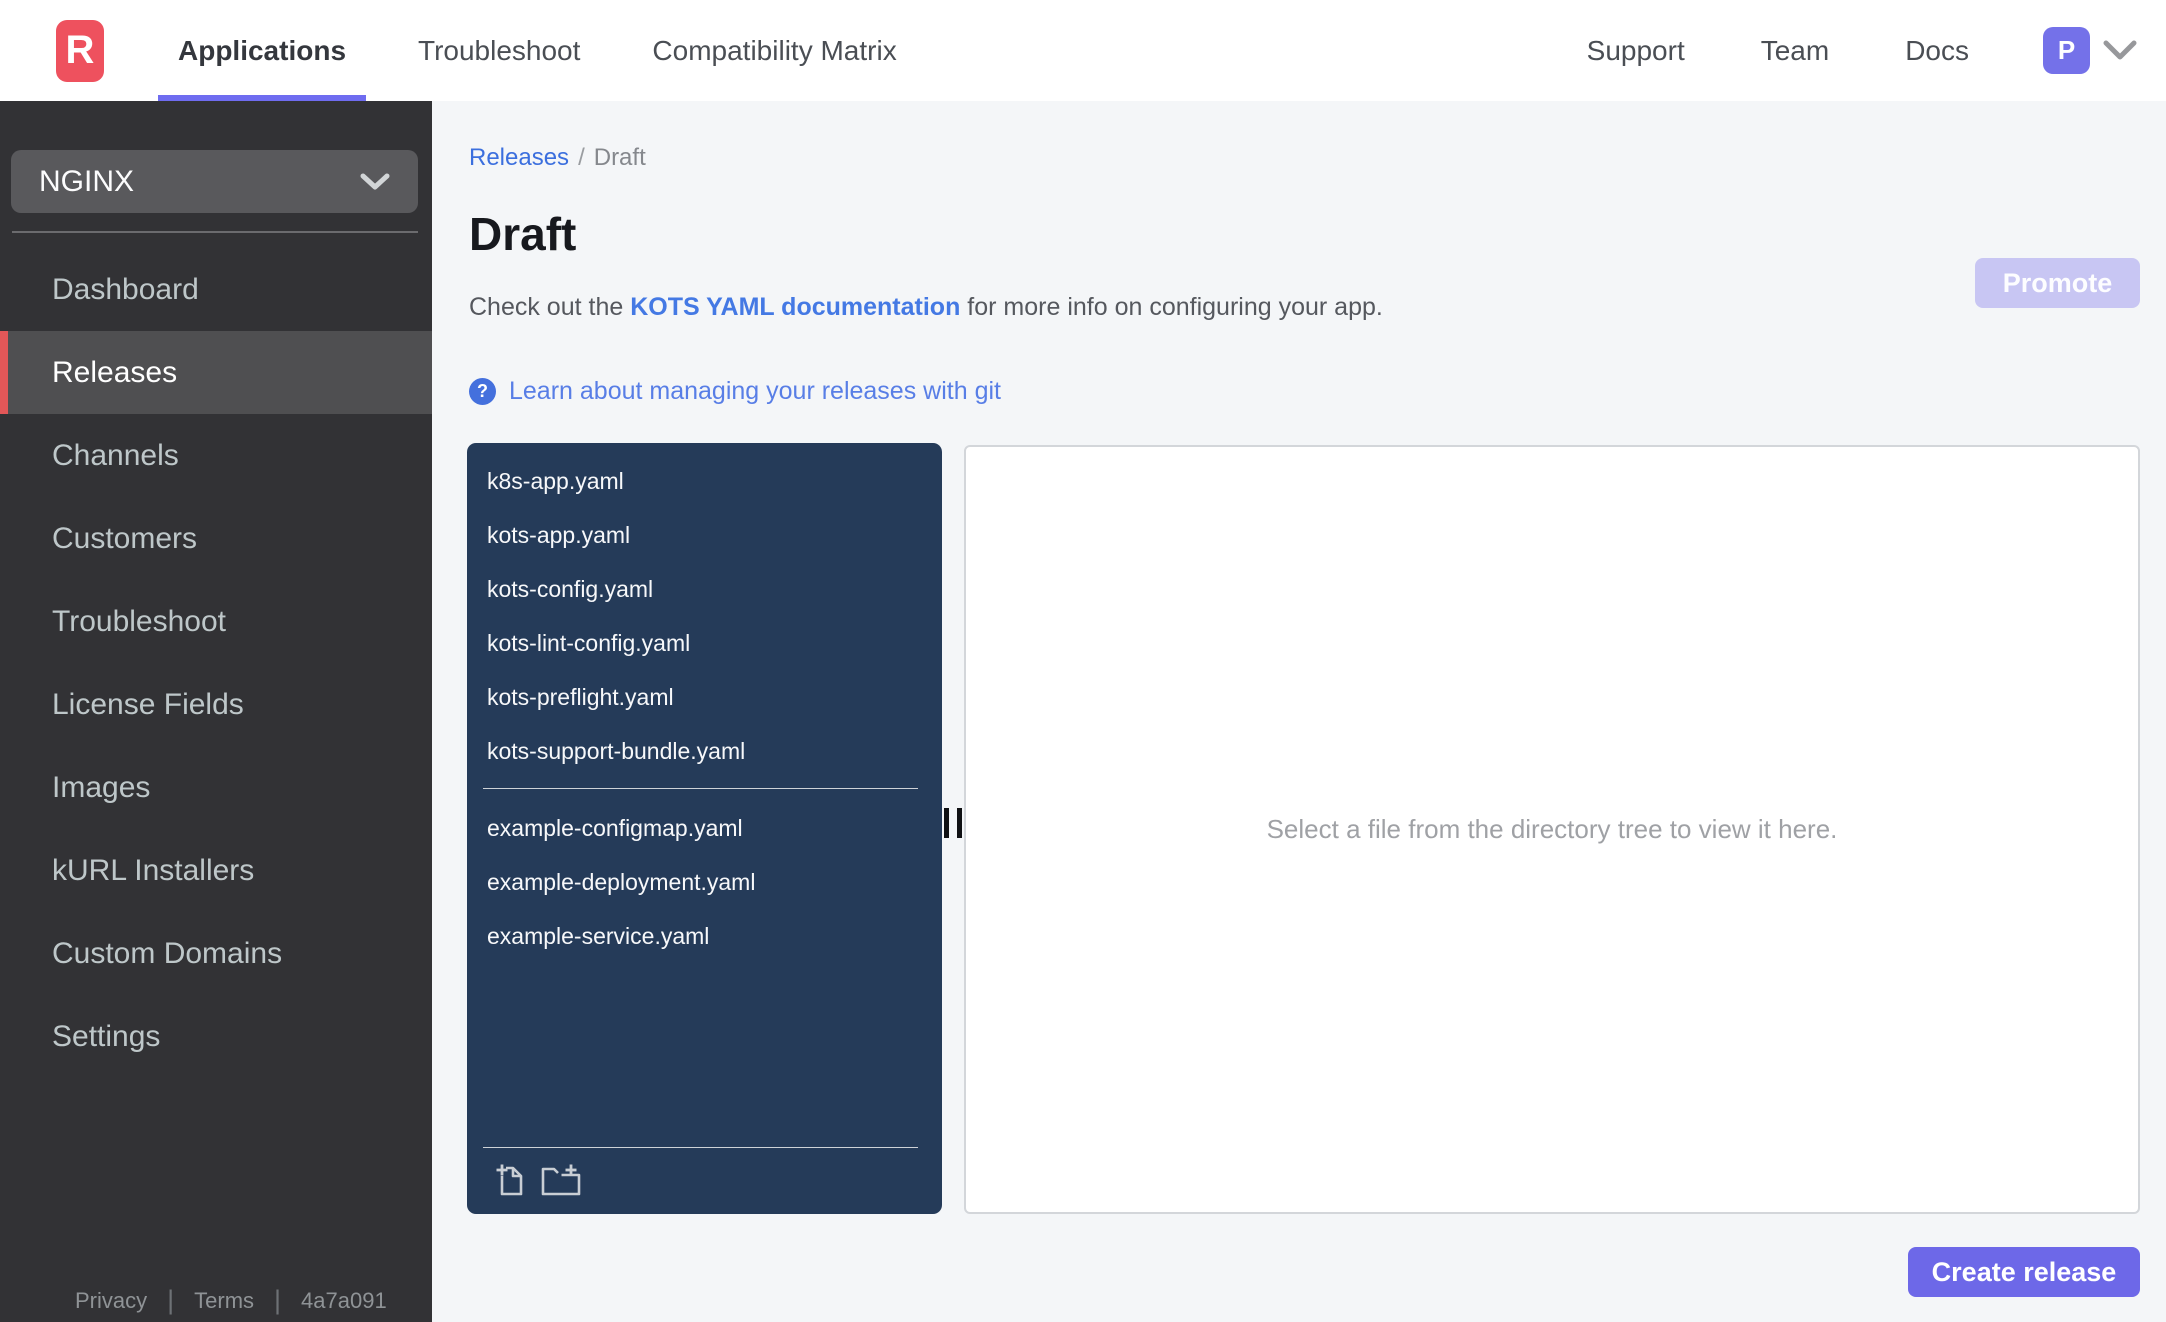  Describe the element at coordinates (774, 50) in the screenshot. I see `tab: Compatibility Matrix` at that location.